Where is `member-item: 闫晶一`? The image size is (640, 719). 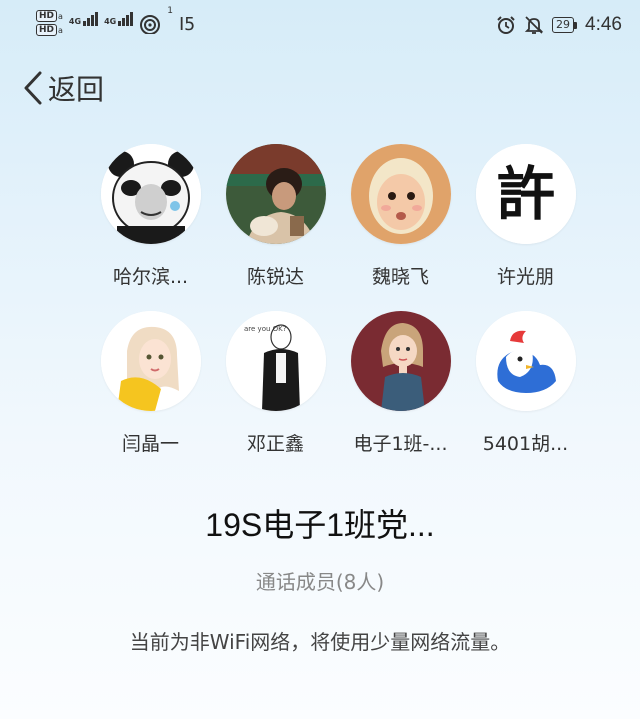 member-item: 闫晶一 is located at coordinates (150, 383).